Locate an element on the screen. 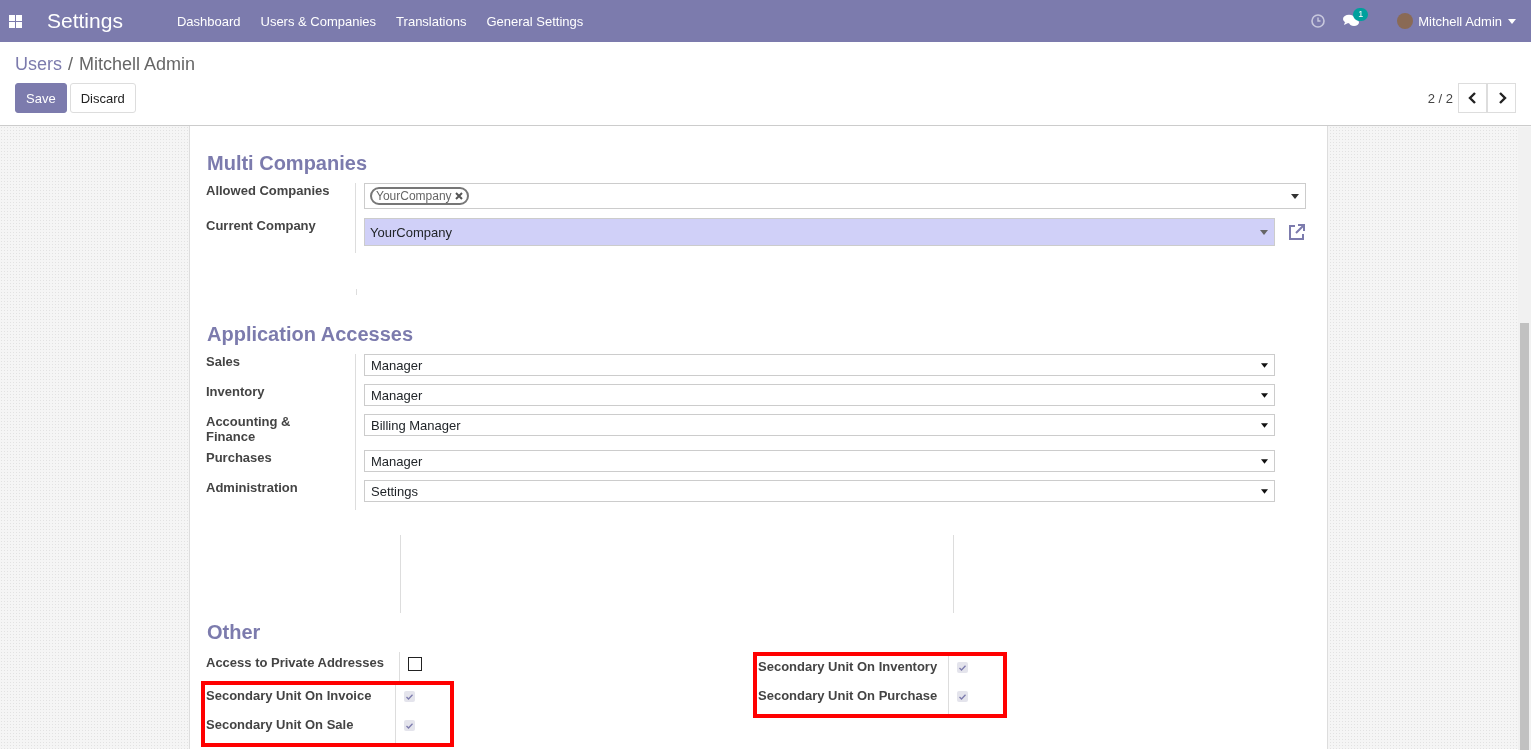 This screenshot has width=1531, height=750. chevron-left-icon is located at coordinates (1472, 98).